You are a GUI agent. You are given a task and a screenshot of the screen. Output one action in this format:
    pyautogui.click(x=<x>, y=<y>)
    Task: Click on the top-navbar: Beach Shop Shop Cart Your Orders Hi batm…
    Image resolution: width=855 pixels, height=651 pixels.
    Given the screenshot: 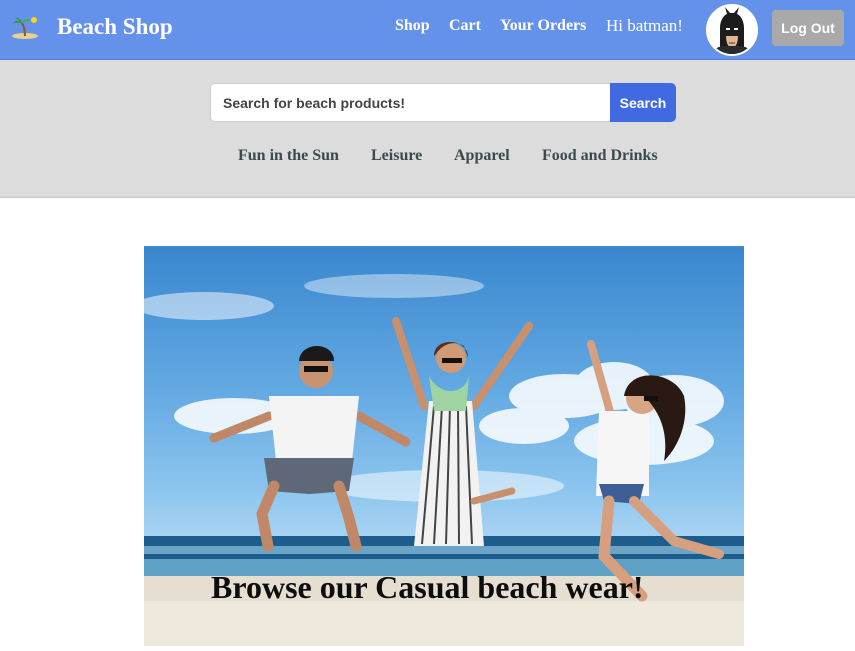 What is the action you would take?
    pyautogui.click(x=427, y=30)
    